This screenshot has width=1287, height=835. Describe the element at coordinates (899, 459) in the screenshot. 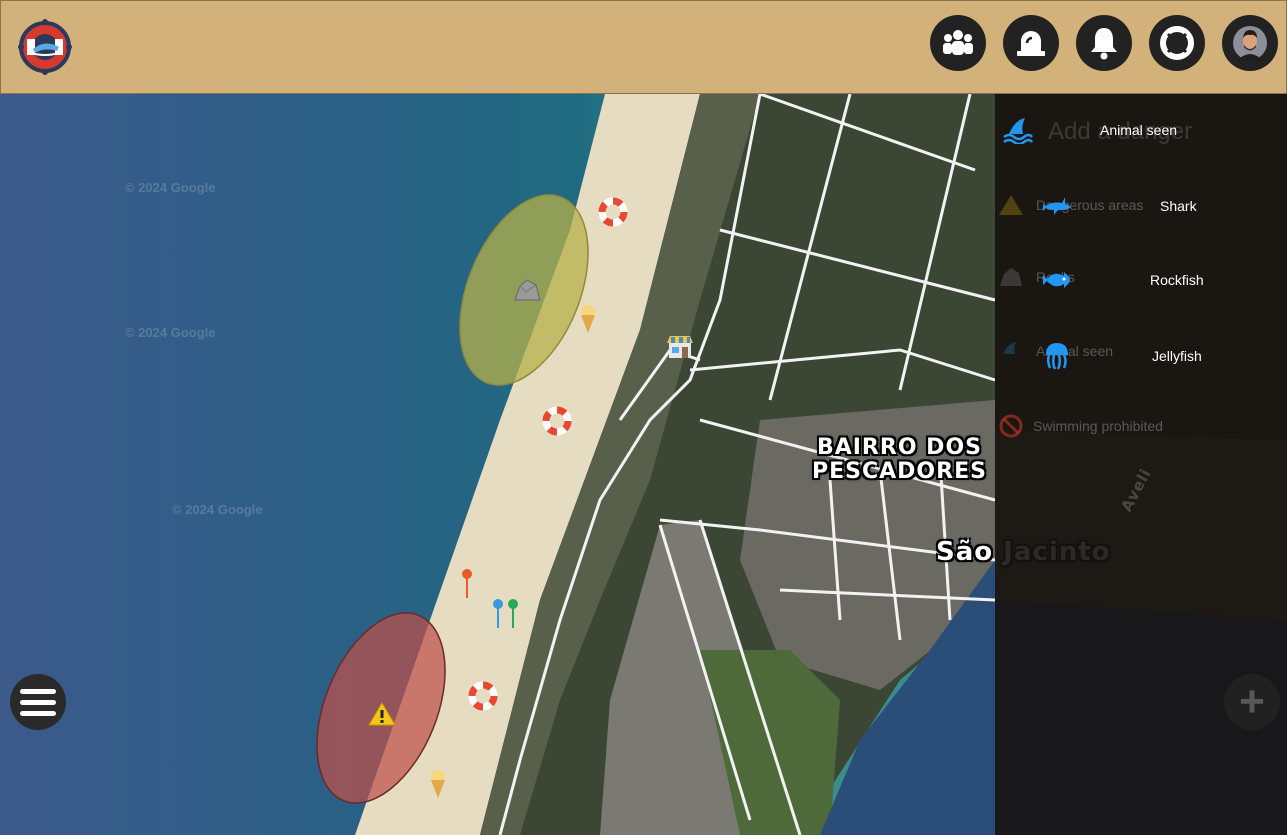

I see `neighborhood-label: BAIRRO DOS PESCADORES` at that location.